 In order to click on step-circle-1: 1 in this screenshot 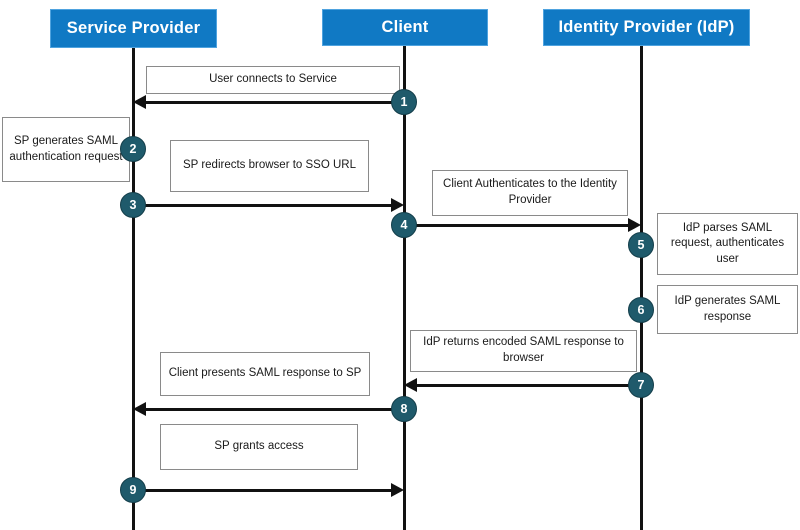, I will do `click(404, 102)`.